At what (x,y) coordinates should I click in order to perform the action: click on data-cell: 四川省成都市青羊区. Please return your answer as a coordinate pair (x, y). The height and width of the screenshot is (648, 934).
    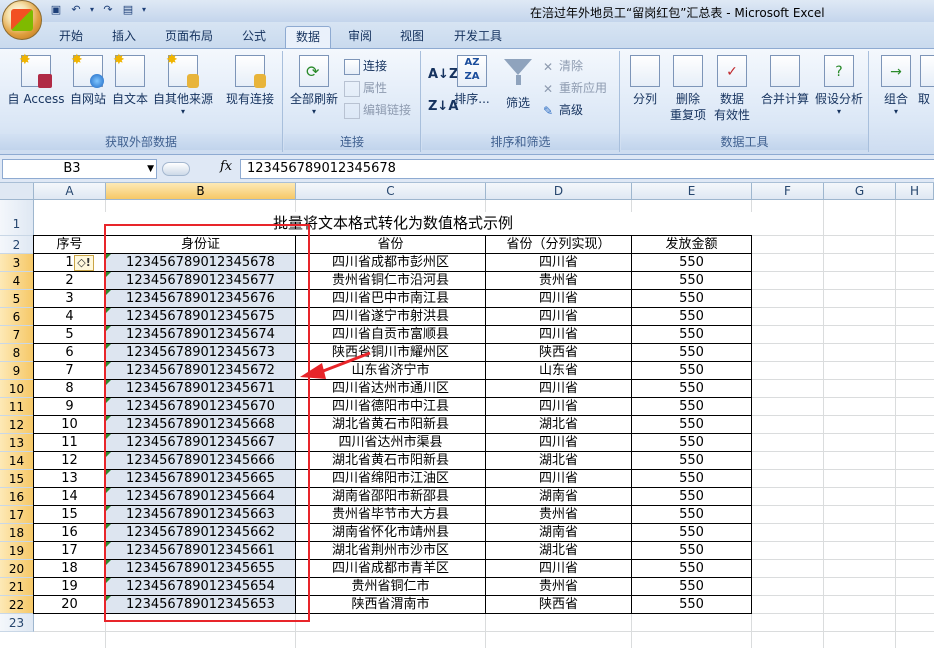
    Looking at the image, I should click on (391, 569).